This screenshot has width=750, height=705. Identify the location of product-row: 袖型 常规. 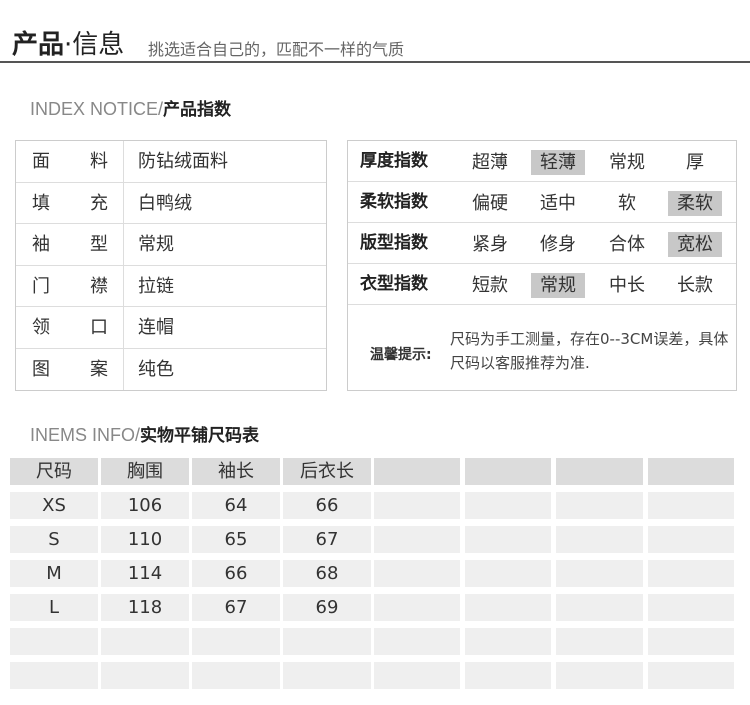
(171, 244).